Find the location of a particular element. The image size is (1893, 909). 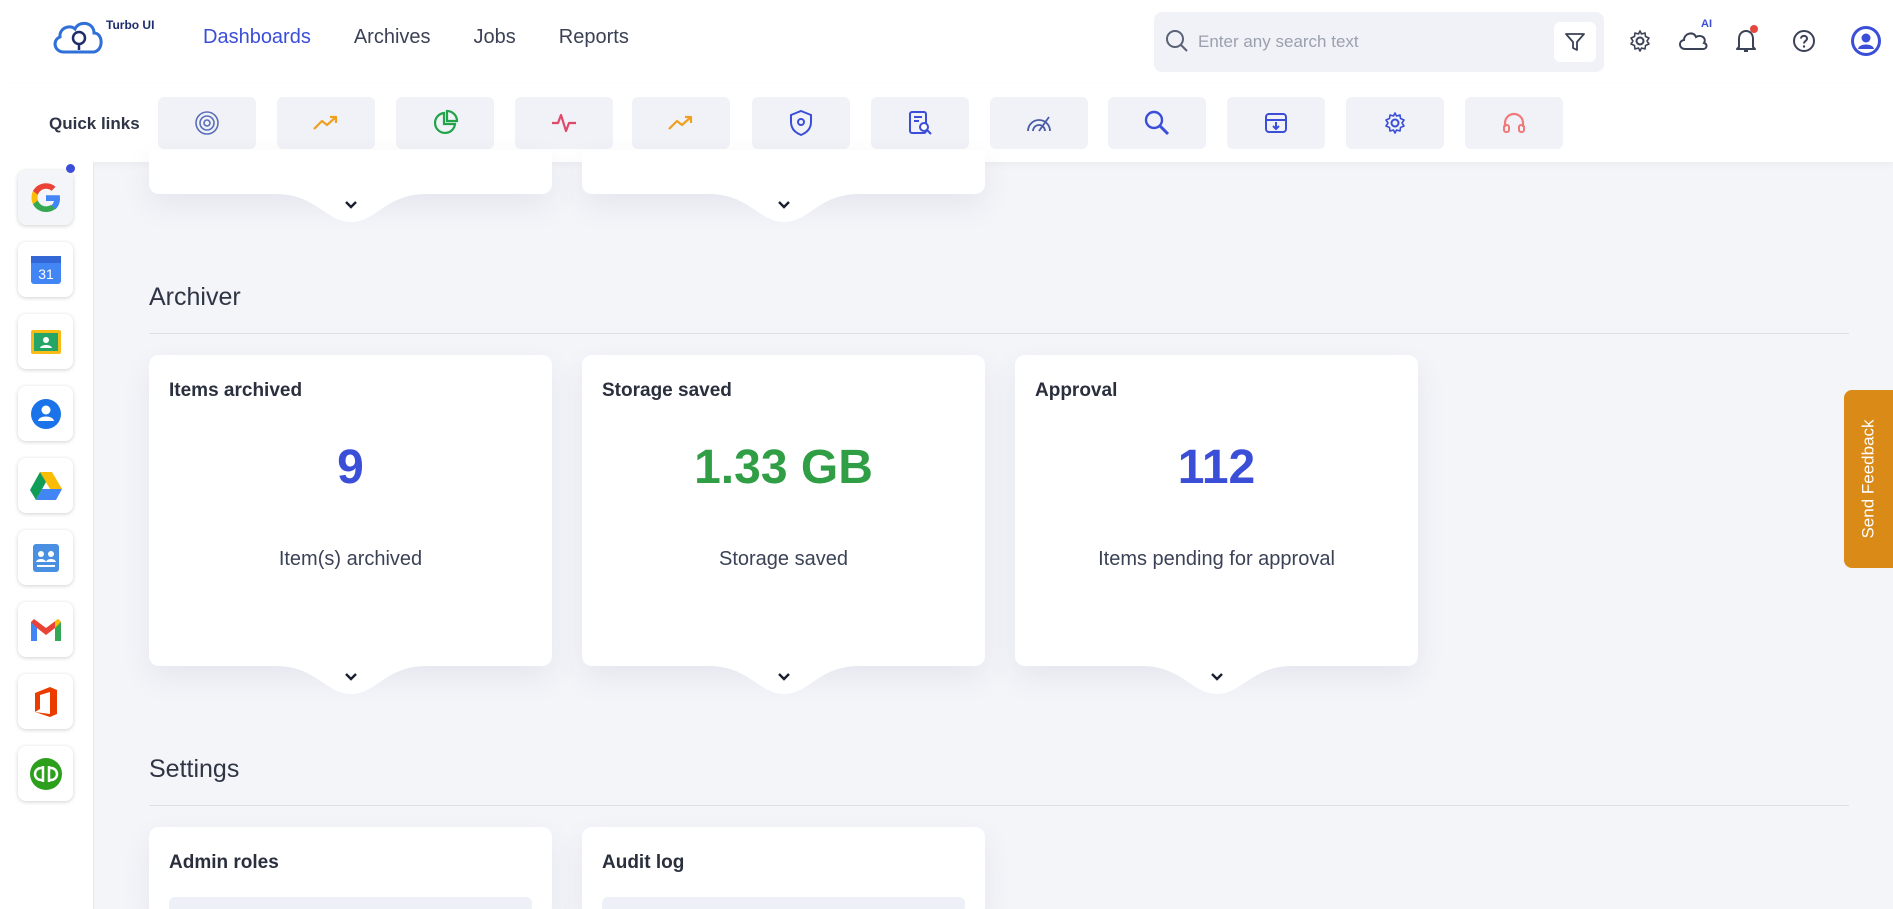

card-items-archived: Items archived 9 Item(s) archived is located at coordinates (350, 524).